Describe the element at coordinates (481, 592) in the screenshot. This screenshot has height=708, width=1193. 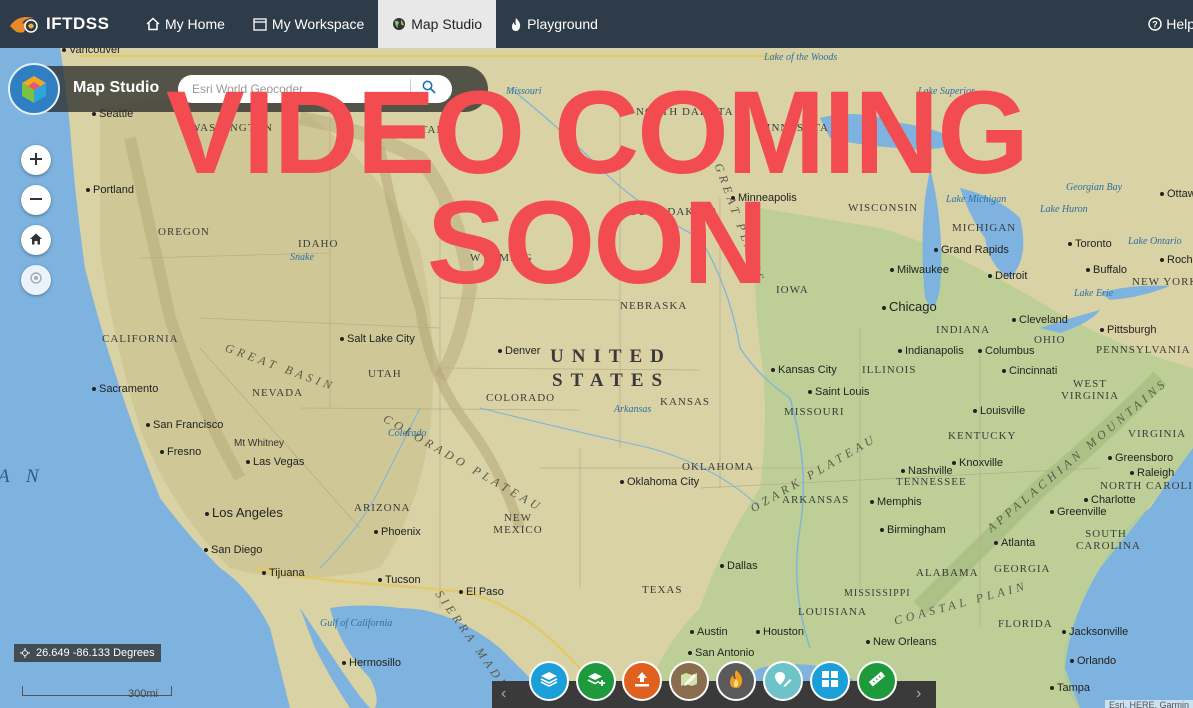
I see `city-label: El Paso` at that location.